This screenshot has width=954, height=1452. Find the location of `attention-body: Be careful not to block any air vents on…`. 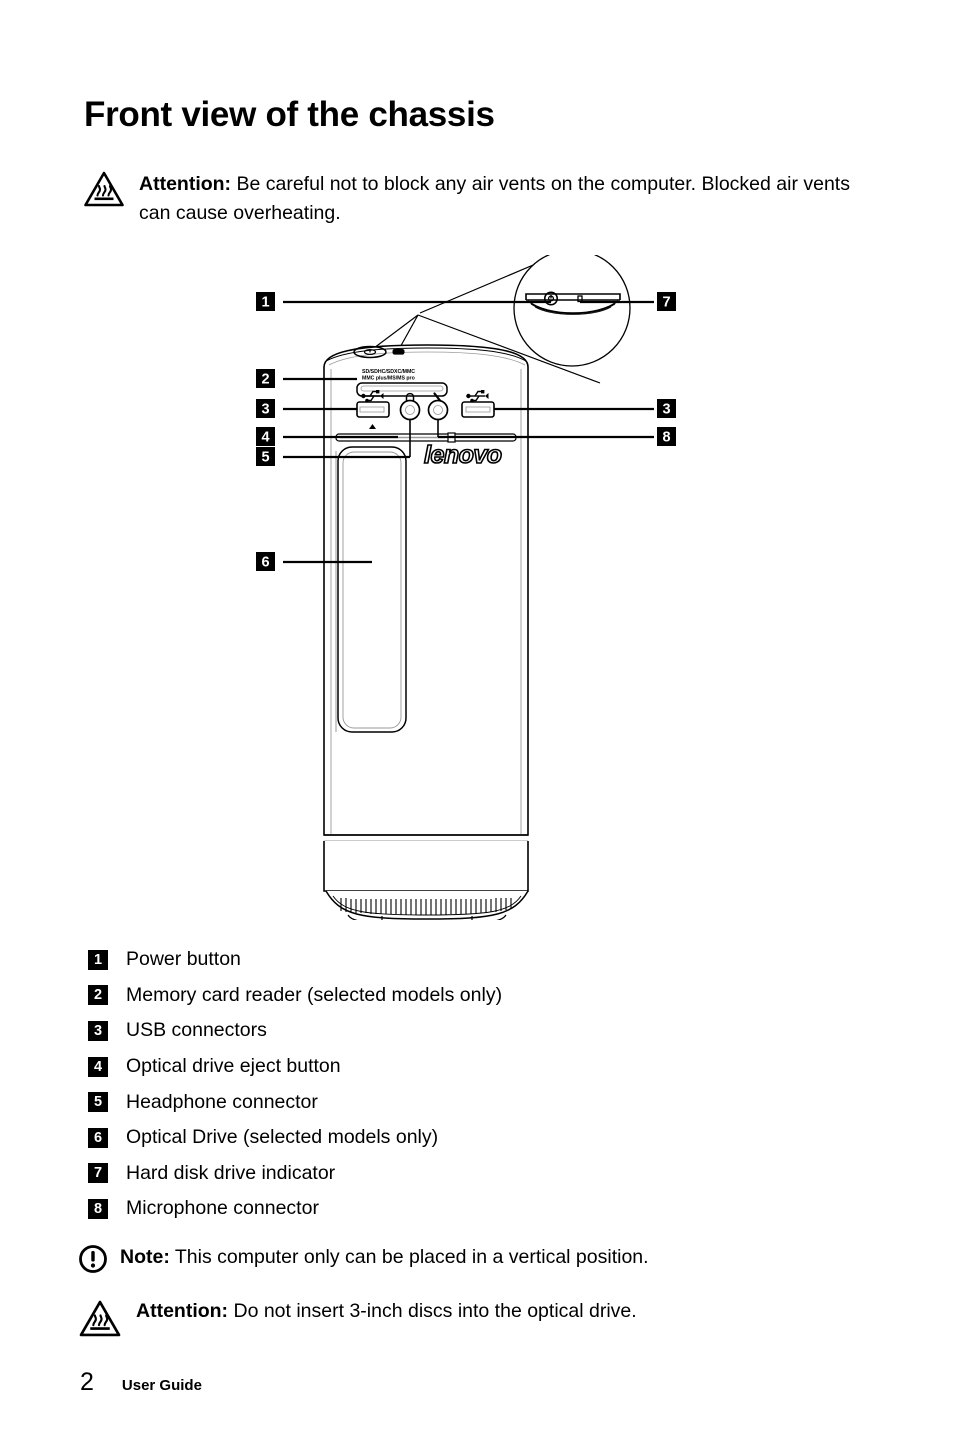

attention-body: Be careful not to block any air vents on… is located at coordinates (494, 198).